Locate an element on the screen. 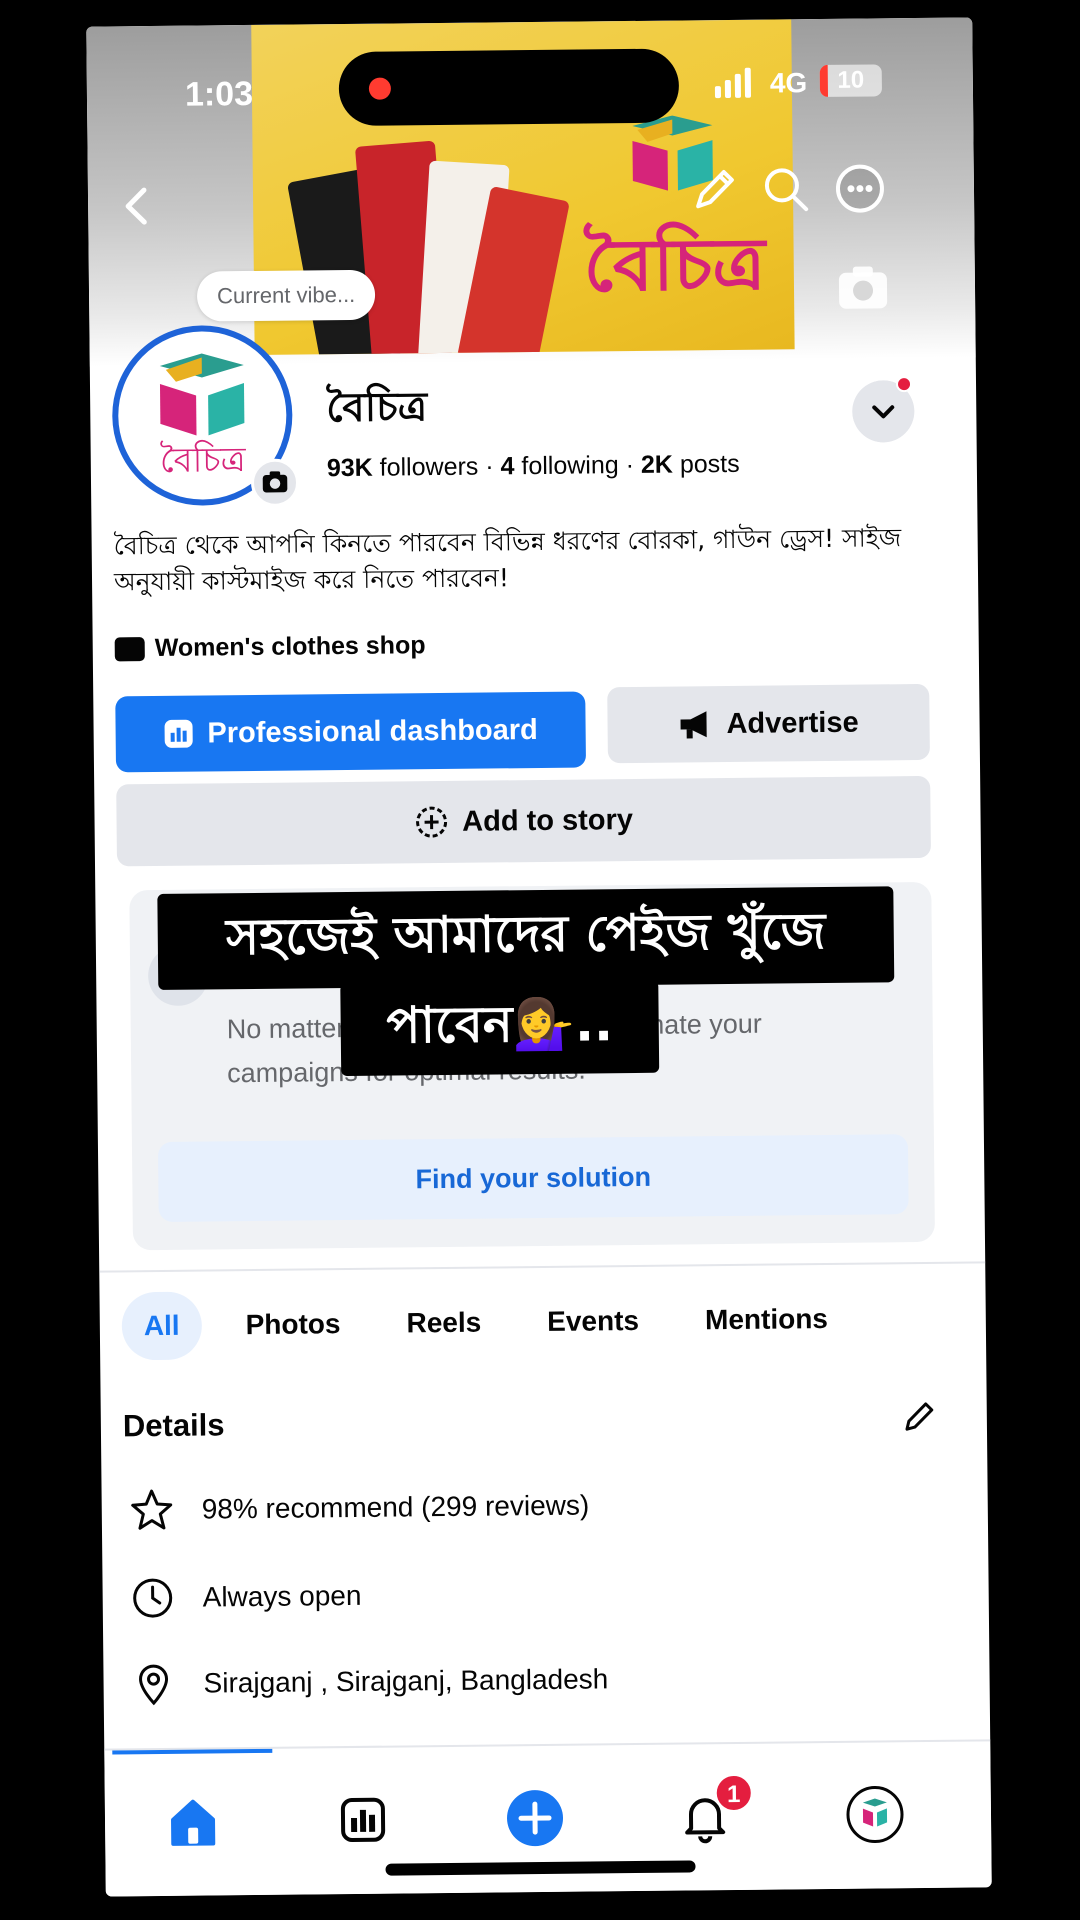 The height and width of the screenshot is (1920, 1080). add-story-label: Add to story is located at coordinates (548, 820).